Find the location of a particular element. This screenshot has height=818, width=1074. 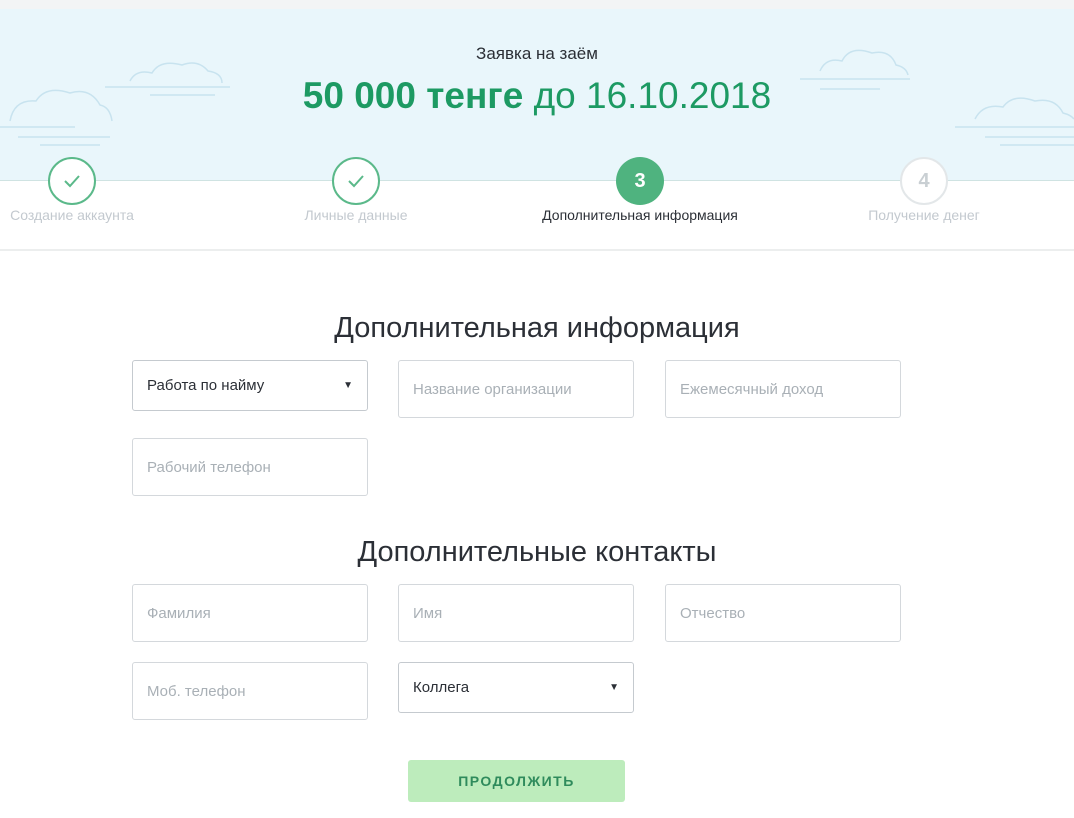

select-value: Работа по найму is located at coordinates (206, 385).